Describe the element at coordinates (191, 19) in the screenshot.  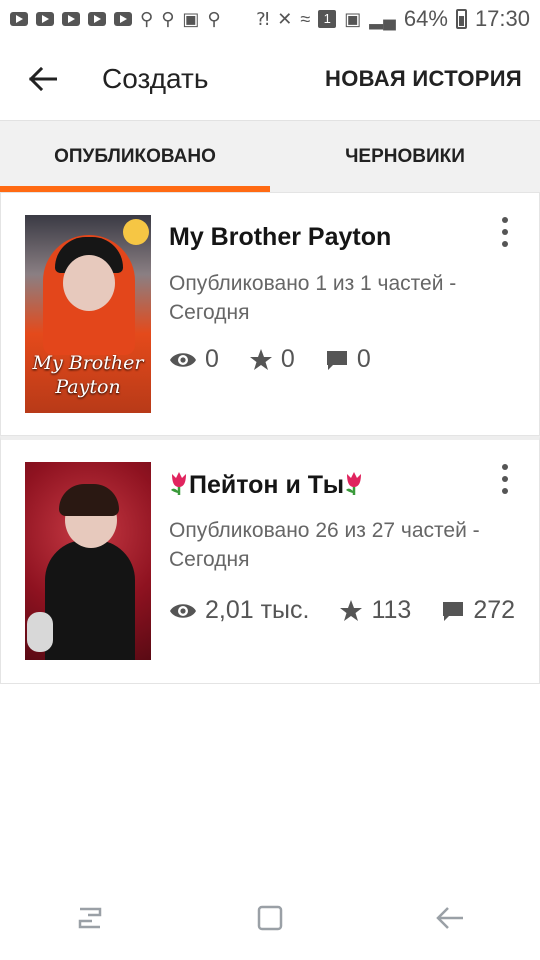
I see `image-notification-icon: ▣` at that location.